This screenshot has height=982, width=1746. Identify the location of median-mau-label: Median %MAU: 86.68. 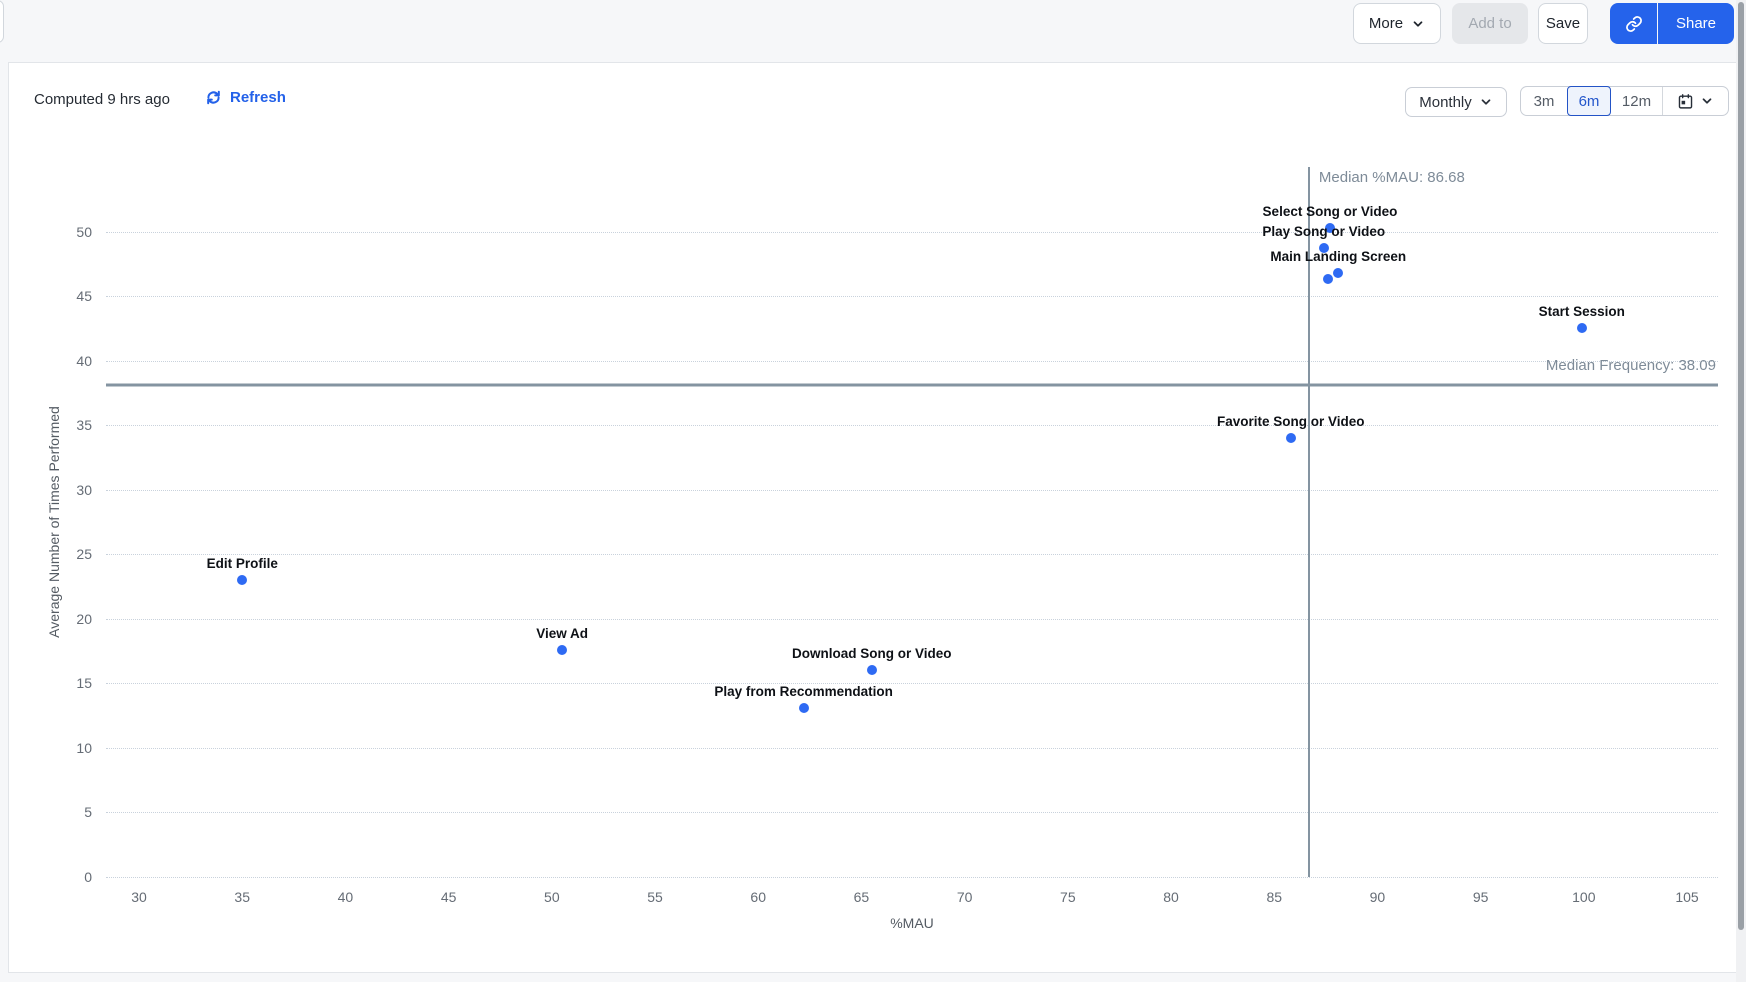
(1391, 177).